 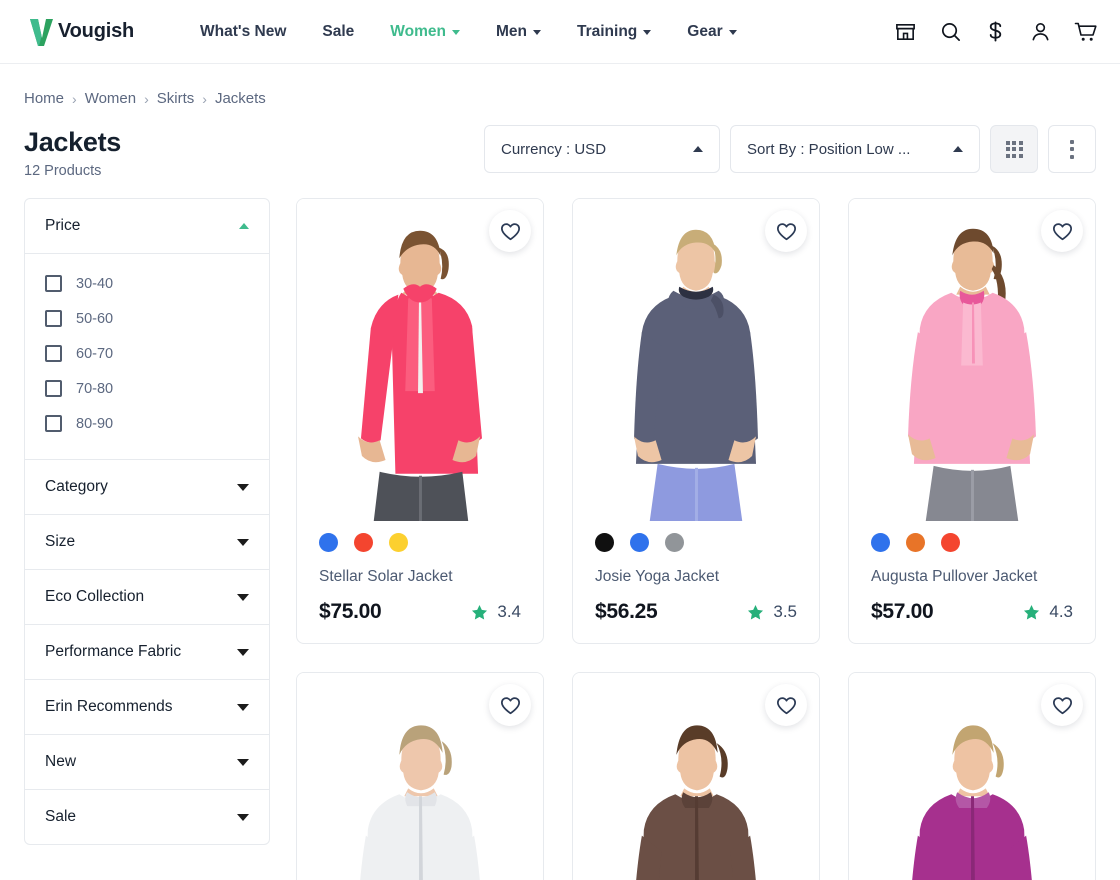 What do you see at coordinates (147, 423) in the screenshot?
I see `filter-option-80-90: 80-90` at bounding box center [147, 423].